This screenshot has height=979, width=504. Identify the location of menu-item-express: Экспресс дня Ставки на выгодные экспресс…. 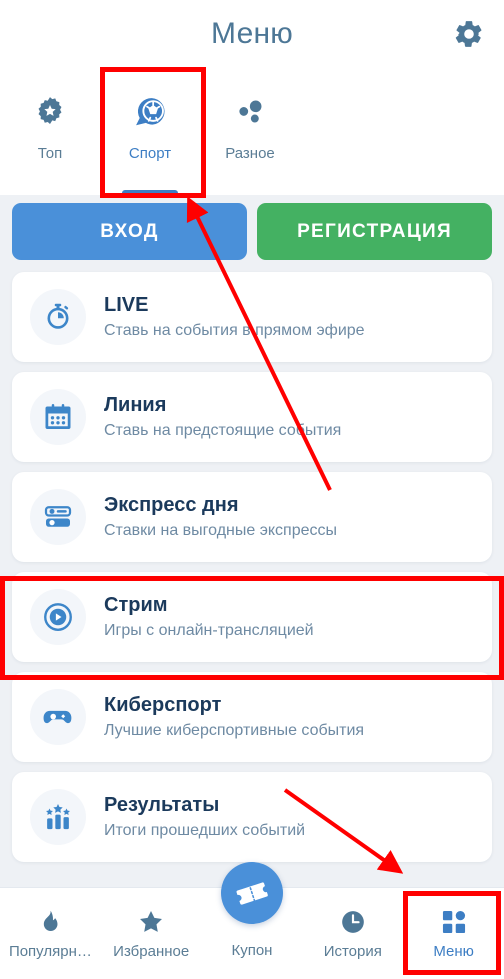
(252, 517).